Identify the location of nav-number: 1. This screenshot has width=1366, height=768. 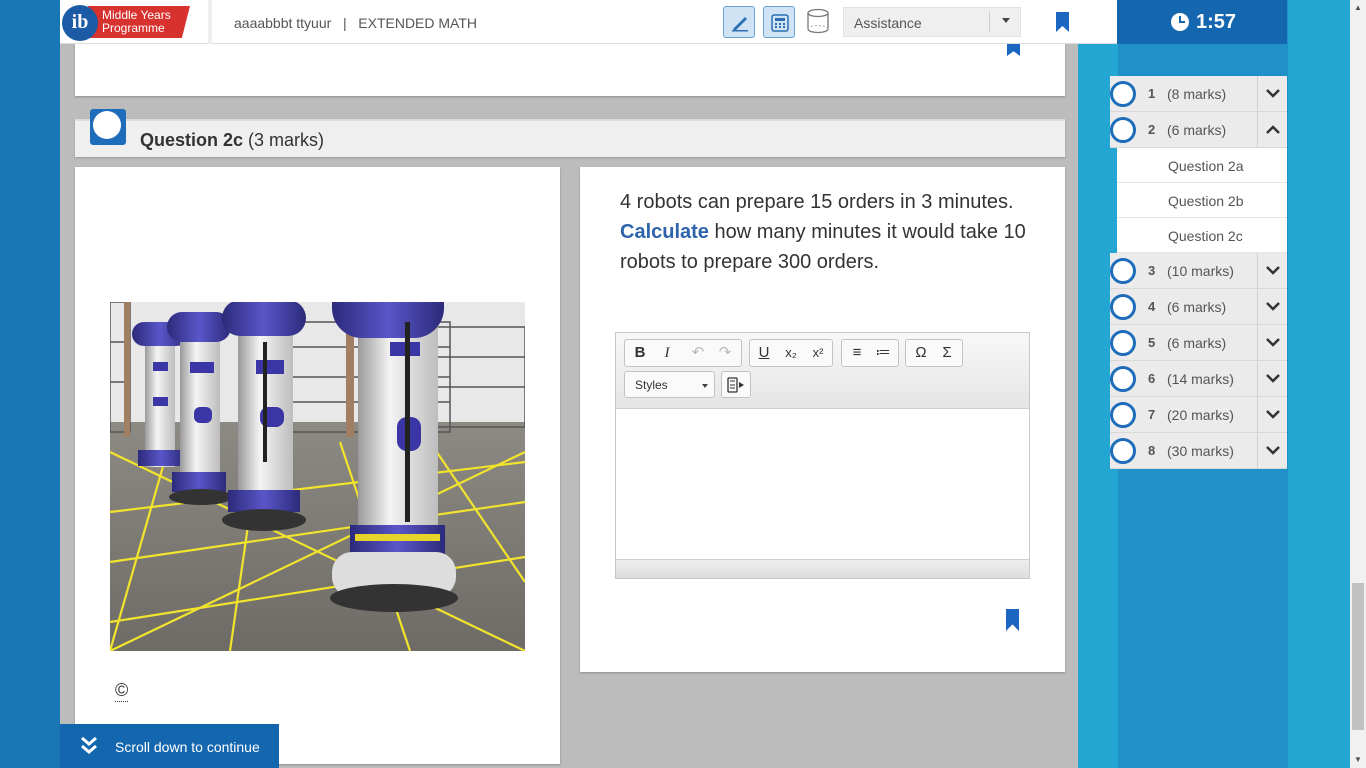
(1152, 93).